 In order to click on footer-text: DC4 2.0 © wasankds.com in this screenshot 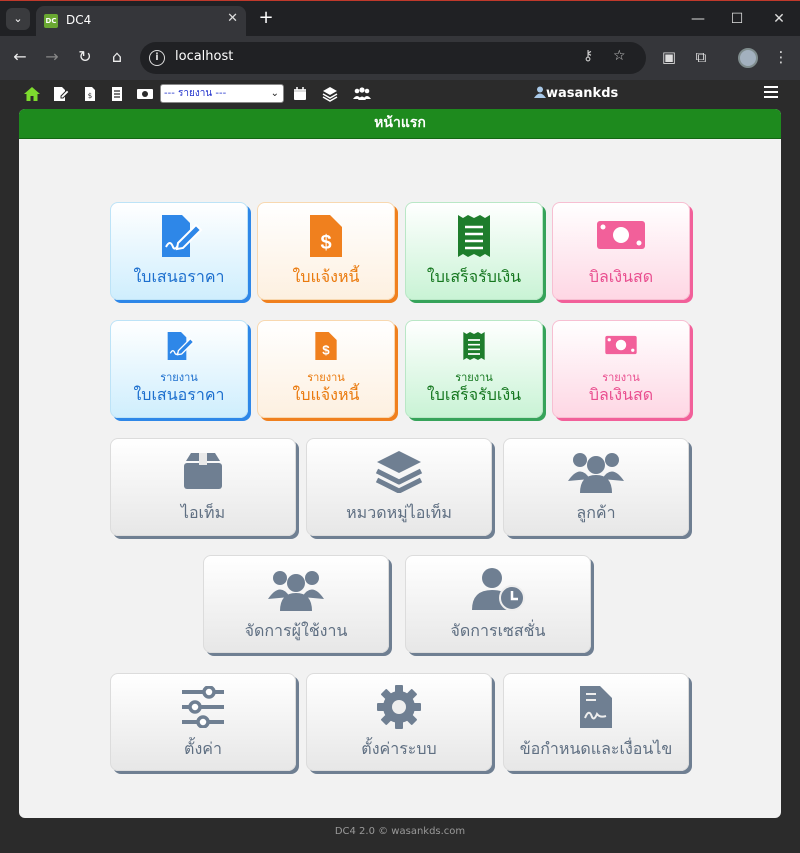, I will do `click(400, 831)`.